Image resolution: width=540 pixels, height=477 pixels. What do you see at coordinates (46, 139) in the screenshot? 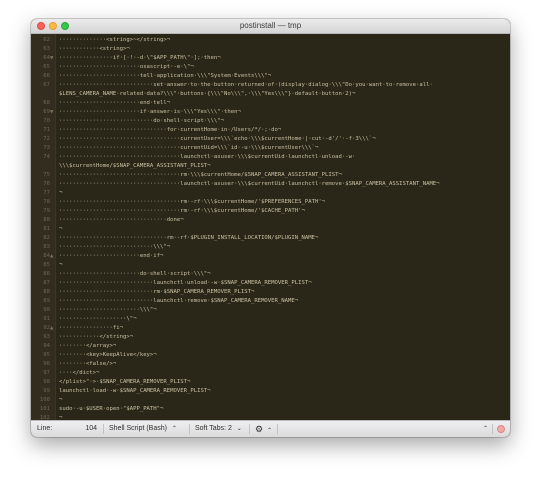
I see `line-number: 72` at bounding box center [46, 139].